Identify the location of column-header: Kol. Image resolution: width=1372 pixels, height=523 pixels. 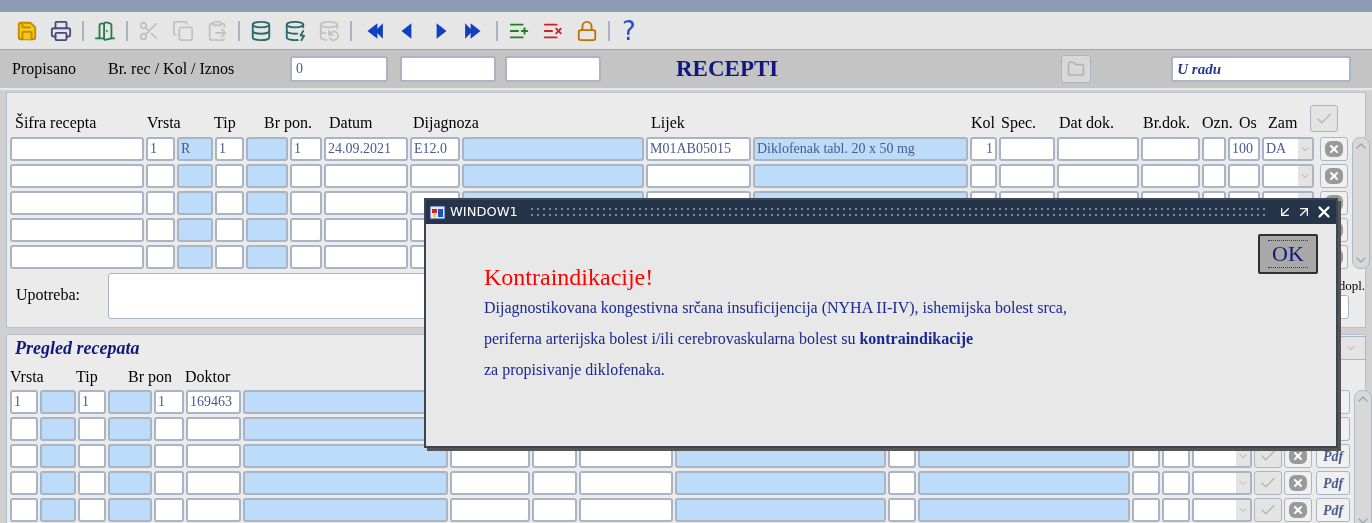
(983, 123).